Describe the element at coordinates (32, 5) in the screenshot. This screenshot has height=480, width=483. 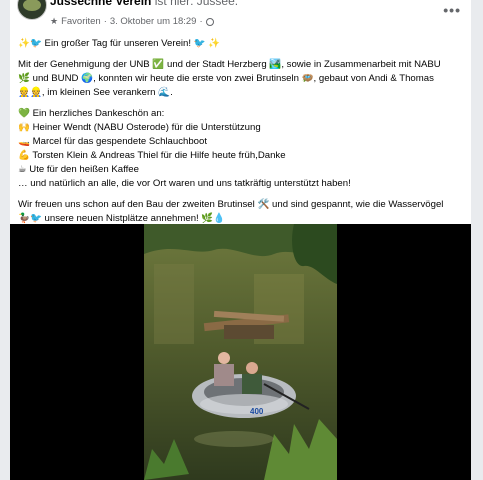
I see `avatar-logo` at that location.